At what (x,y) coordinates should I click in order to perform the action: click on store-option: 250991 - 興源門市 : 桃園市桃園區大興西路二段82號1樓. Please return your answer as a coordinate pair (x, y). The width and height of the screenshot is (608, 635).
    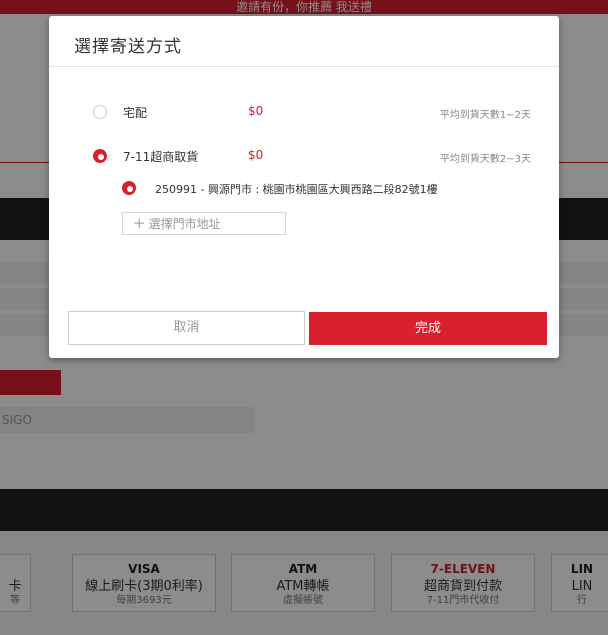
    Looking at the image, I should click on (302, 189).